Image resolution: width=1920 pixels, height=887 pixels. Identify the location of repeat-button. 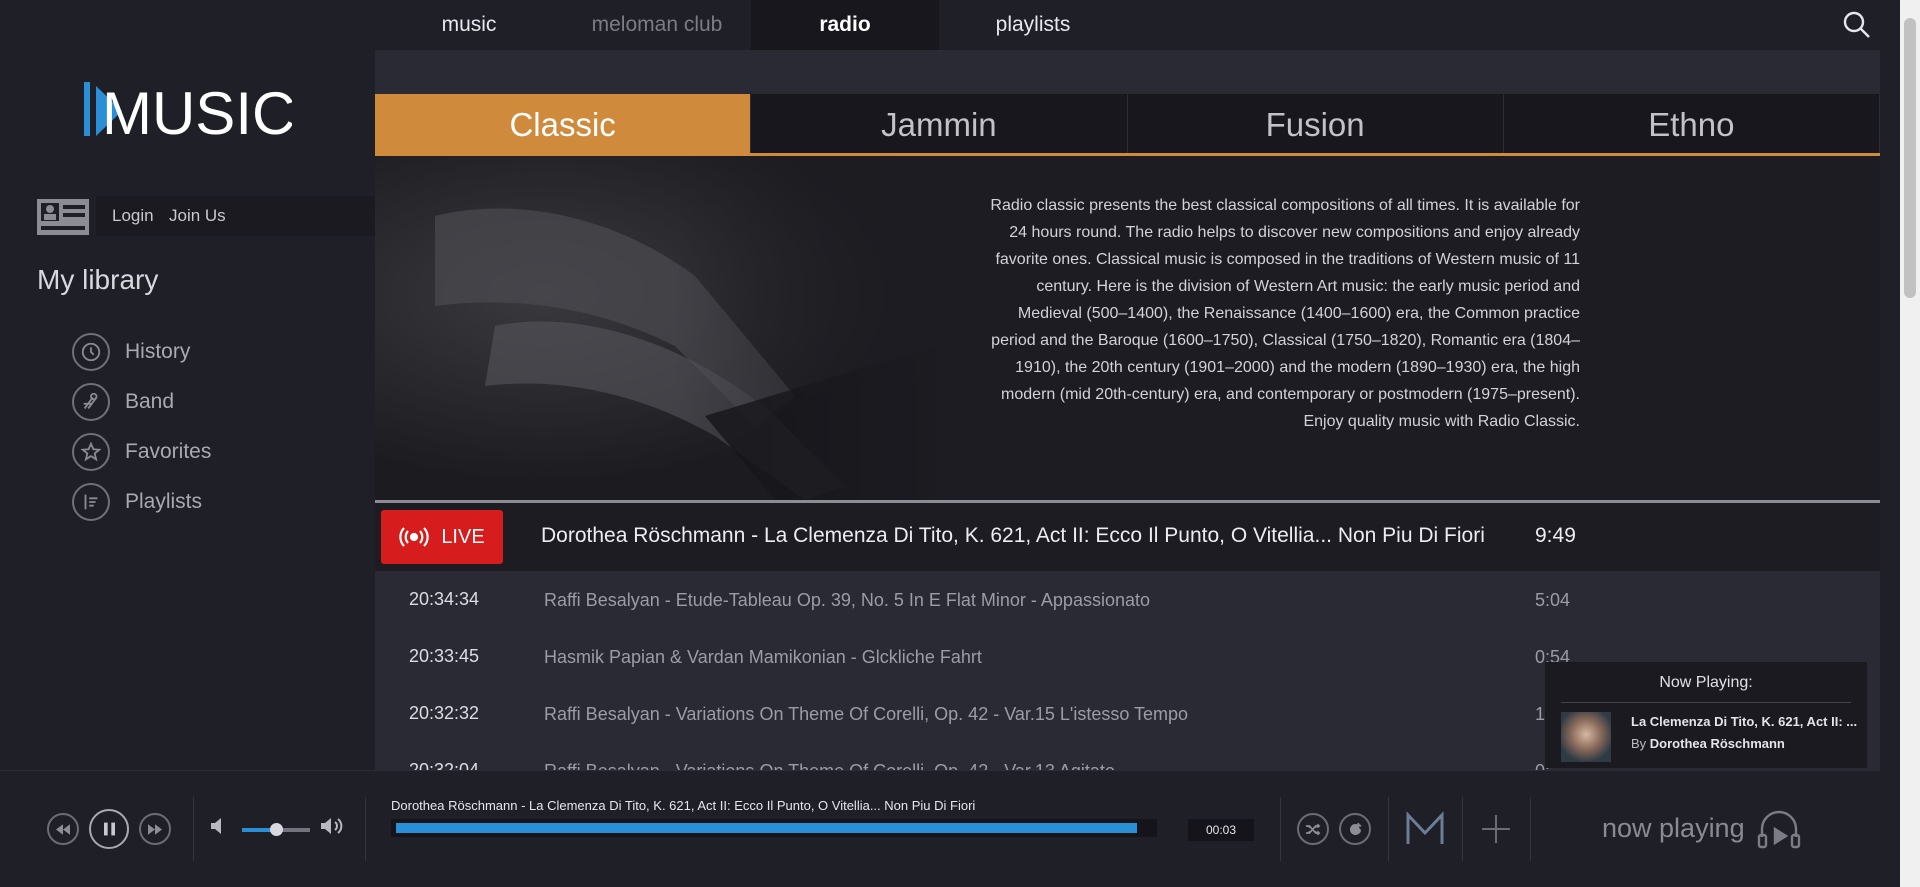
(1355, 829).